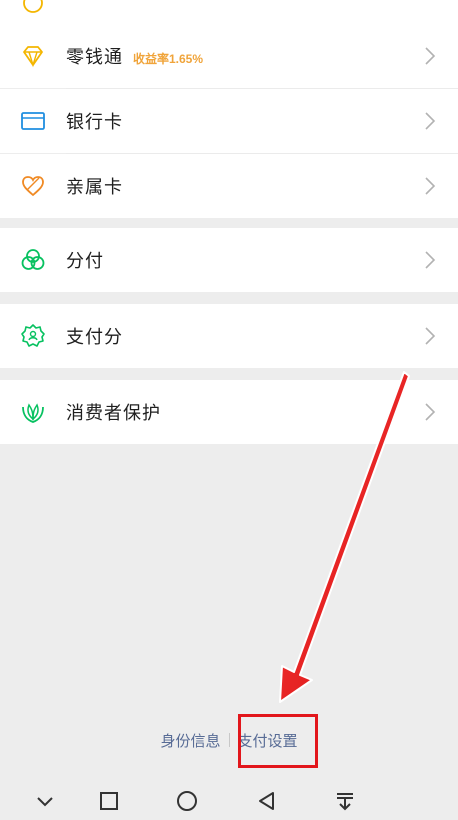 The image size is (458, 820). What do you see at coordinates (345, 801) in the screenshot?
I see `notification-pull-down-icon` at bounding box center [345, 801].